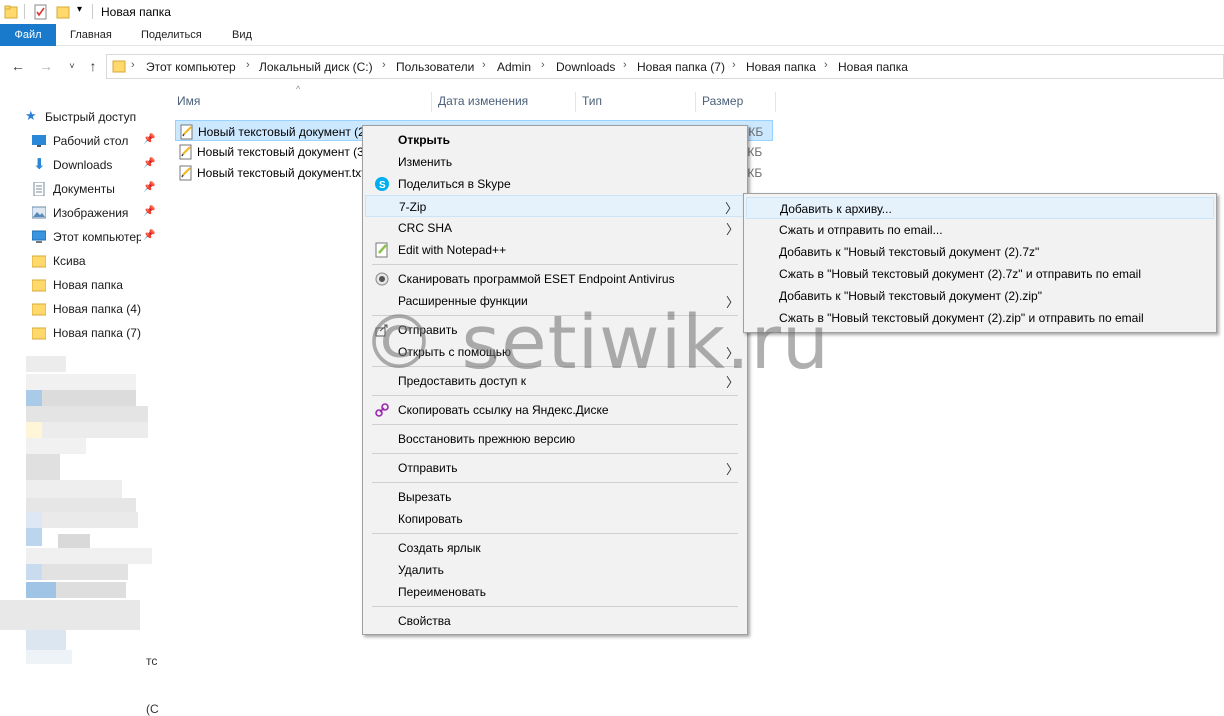  I want to click on breadcrumb: Admin, so click(514, 67).